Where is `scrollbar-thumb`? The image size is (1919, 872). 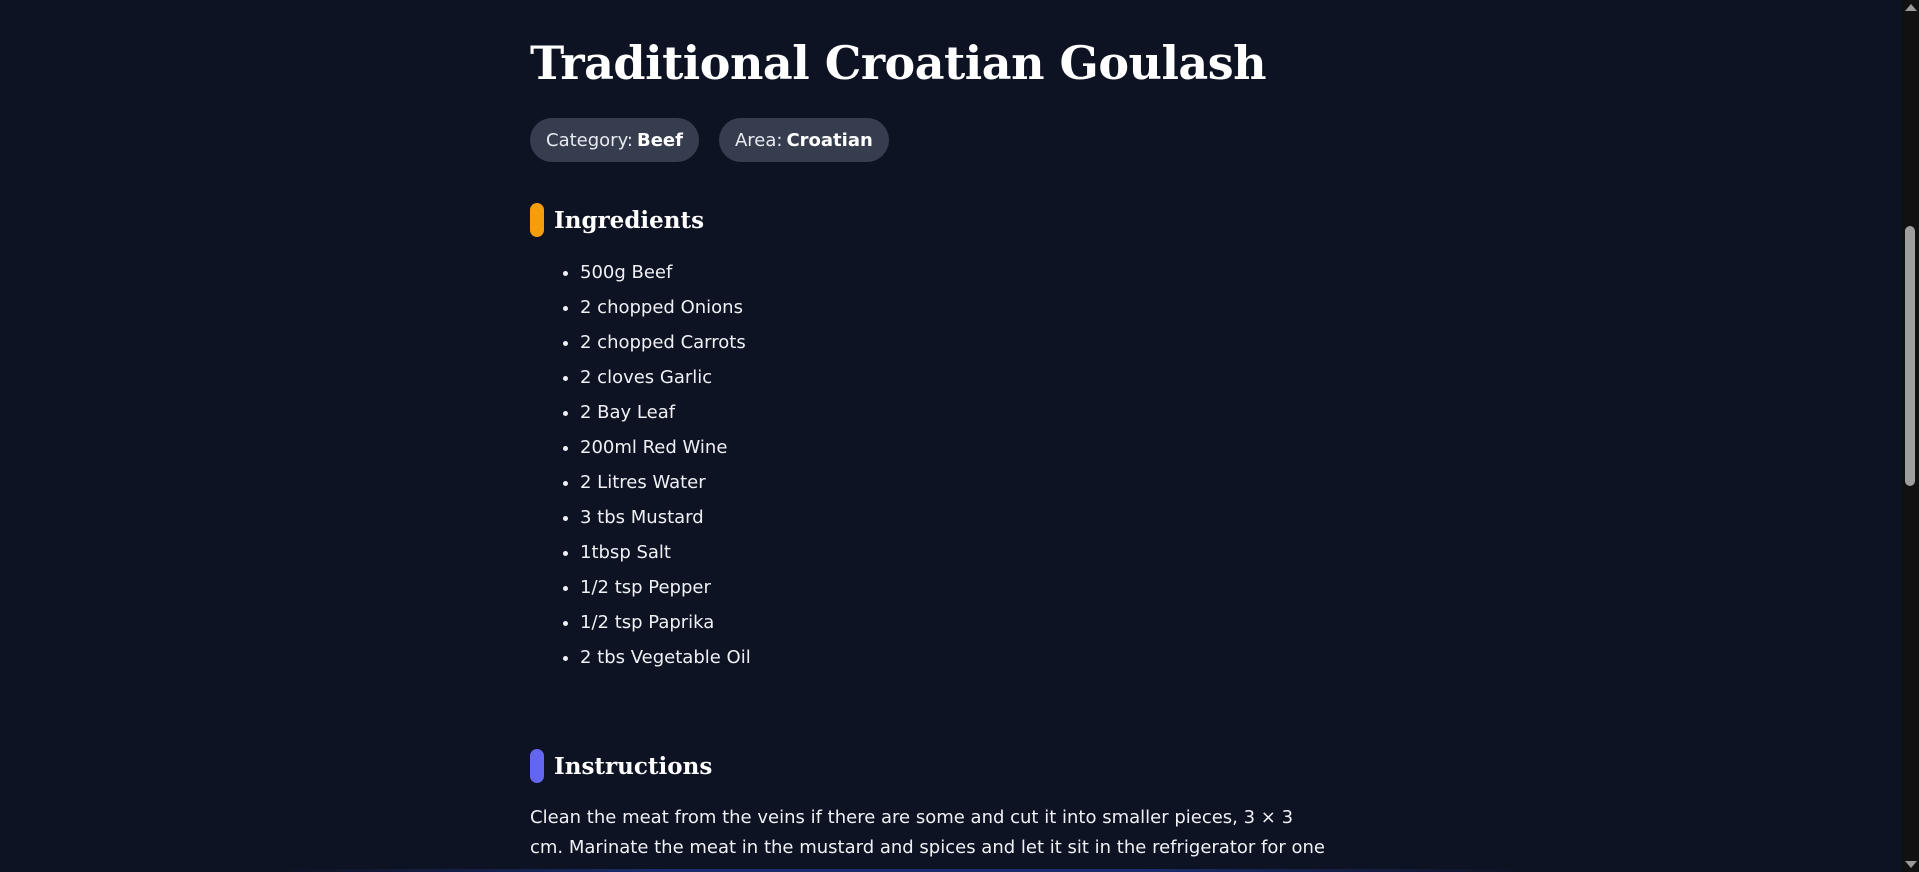 scrollbar-thumb is located at coordinates (1910, 356).